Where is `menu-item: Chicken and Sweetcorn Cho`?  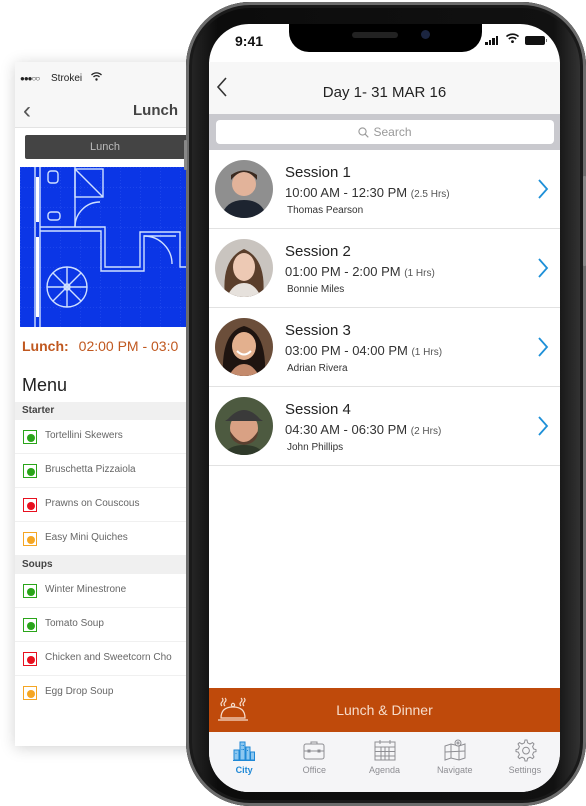 menu-item: Chicken and Sweetcorn Cho is located at coordinates (115, 659).